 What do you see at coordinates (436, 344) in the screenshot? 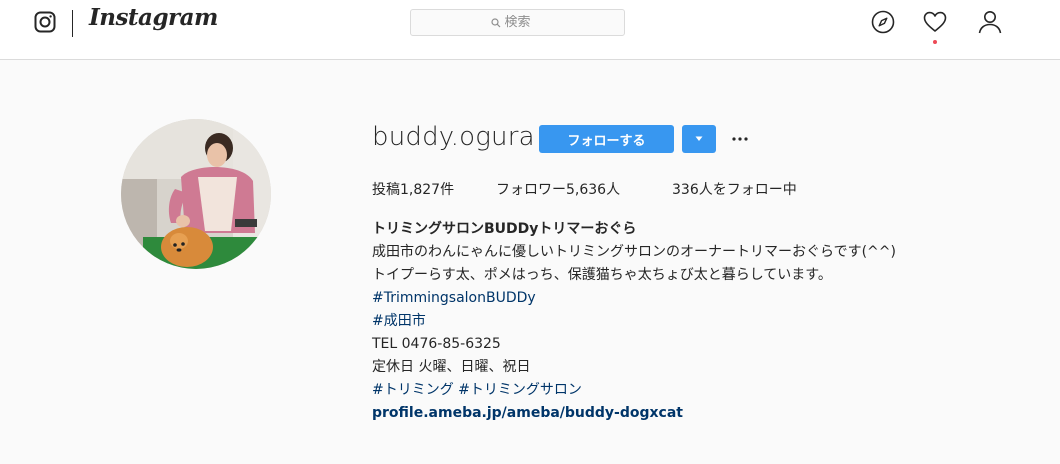
I see `phone-number: TEL 0476-85-6325` at bounding box center [436, 344].